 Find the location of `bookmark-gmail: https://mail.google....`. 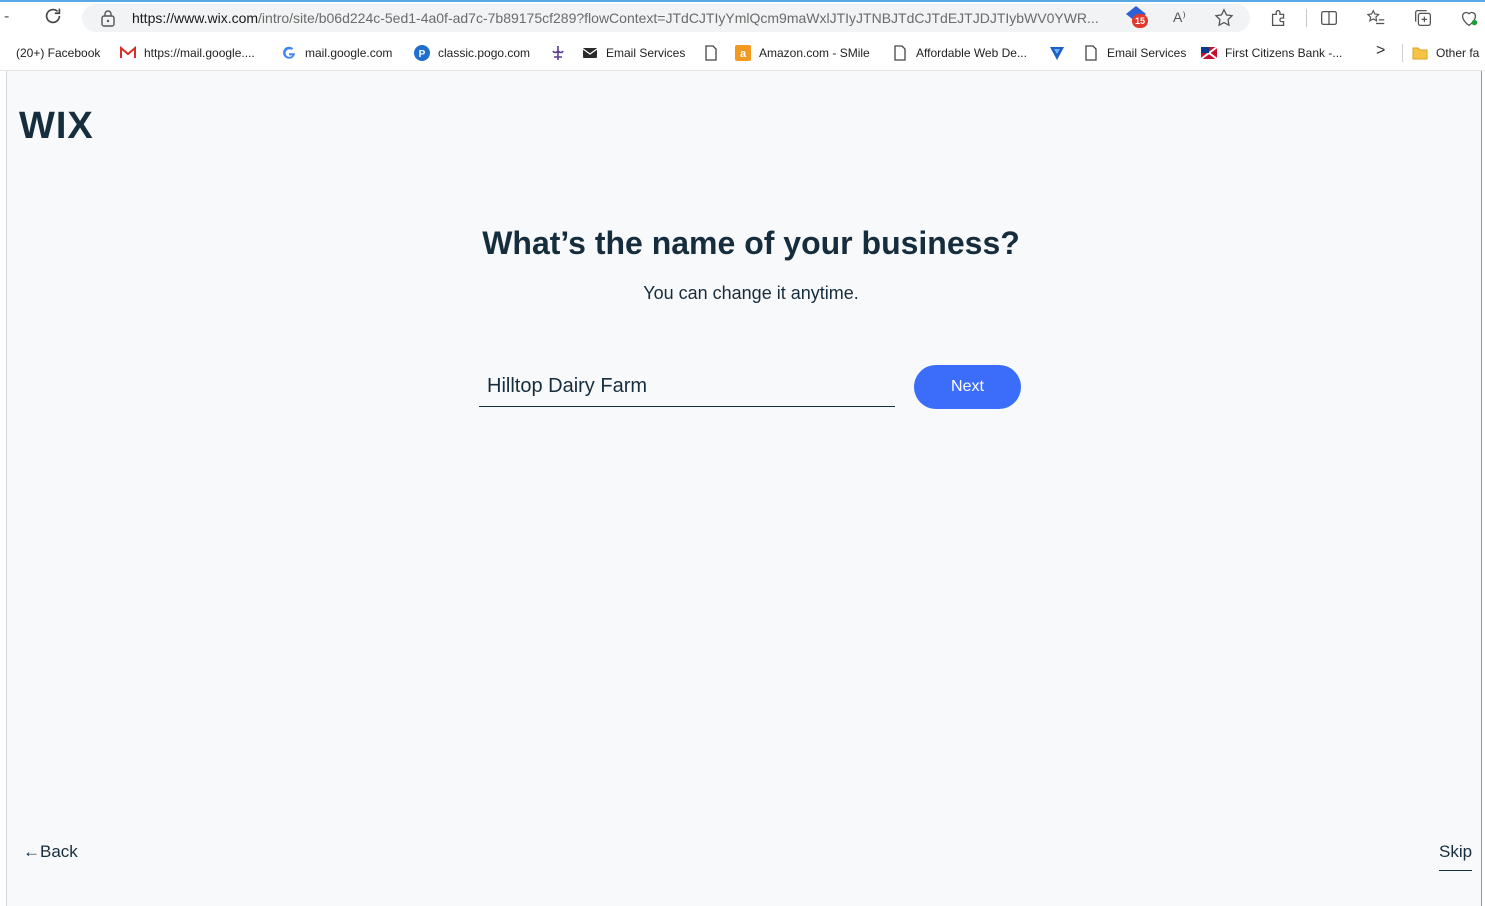

bookmark-gmail: https://mail.google.... is located at coordinates (187, 53).